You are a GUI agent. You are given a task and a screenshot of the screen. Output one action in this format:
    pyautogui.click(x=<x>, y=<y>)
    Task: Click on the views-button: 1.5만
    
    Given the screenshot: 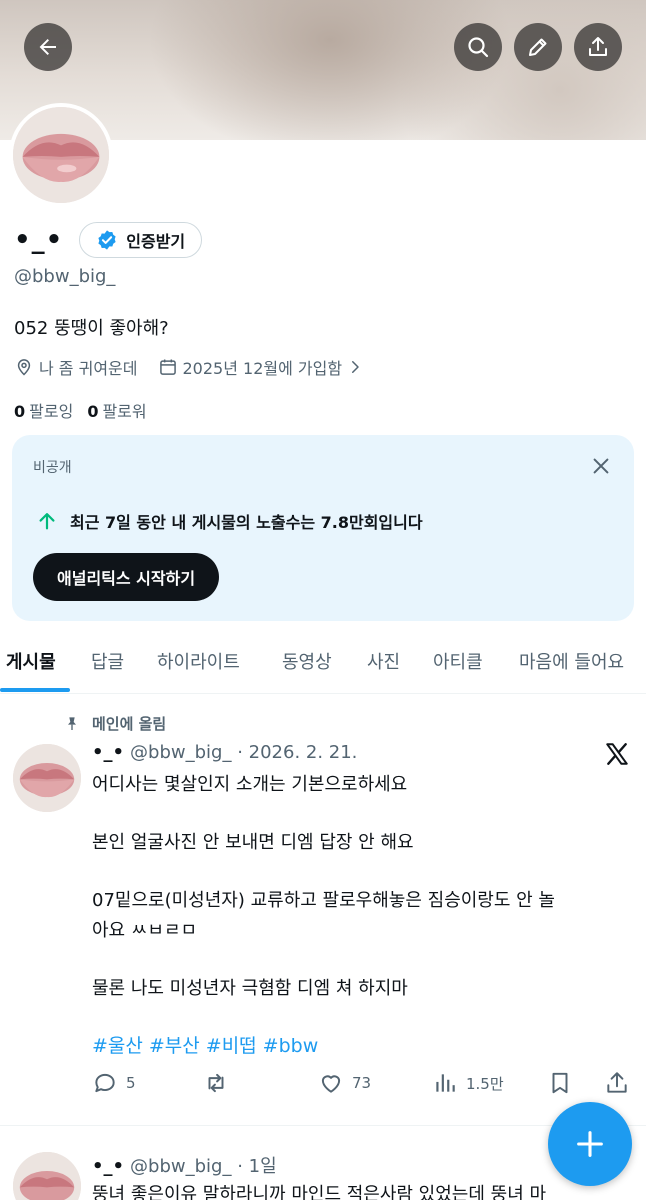 What is the action you would take?
    pyautogui.click(x=468, y=1083)
    